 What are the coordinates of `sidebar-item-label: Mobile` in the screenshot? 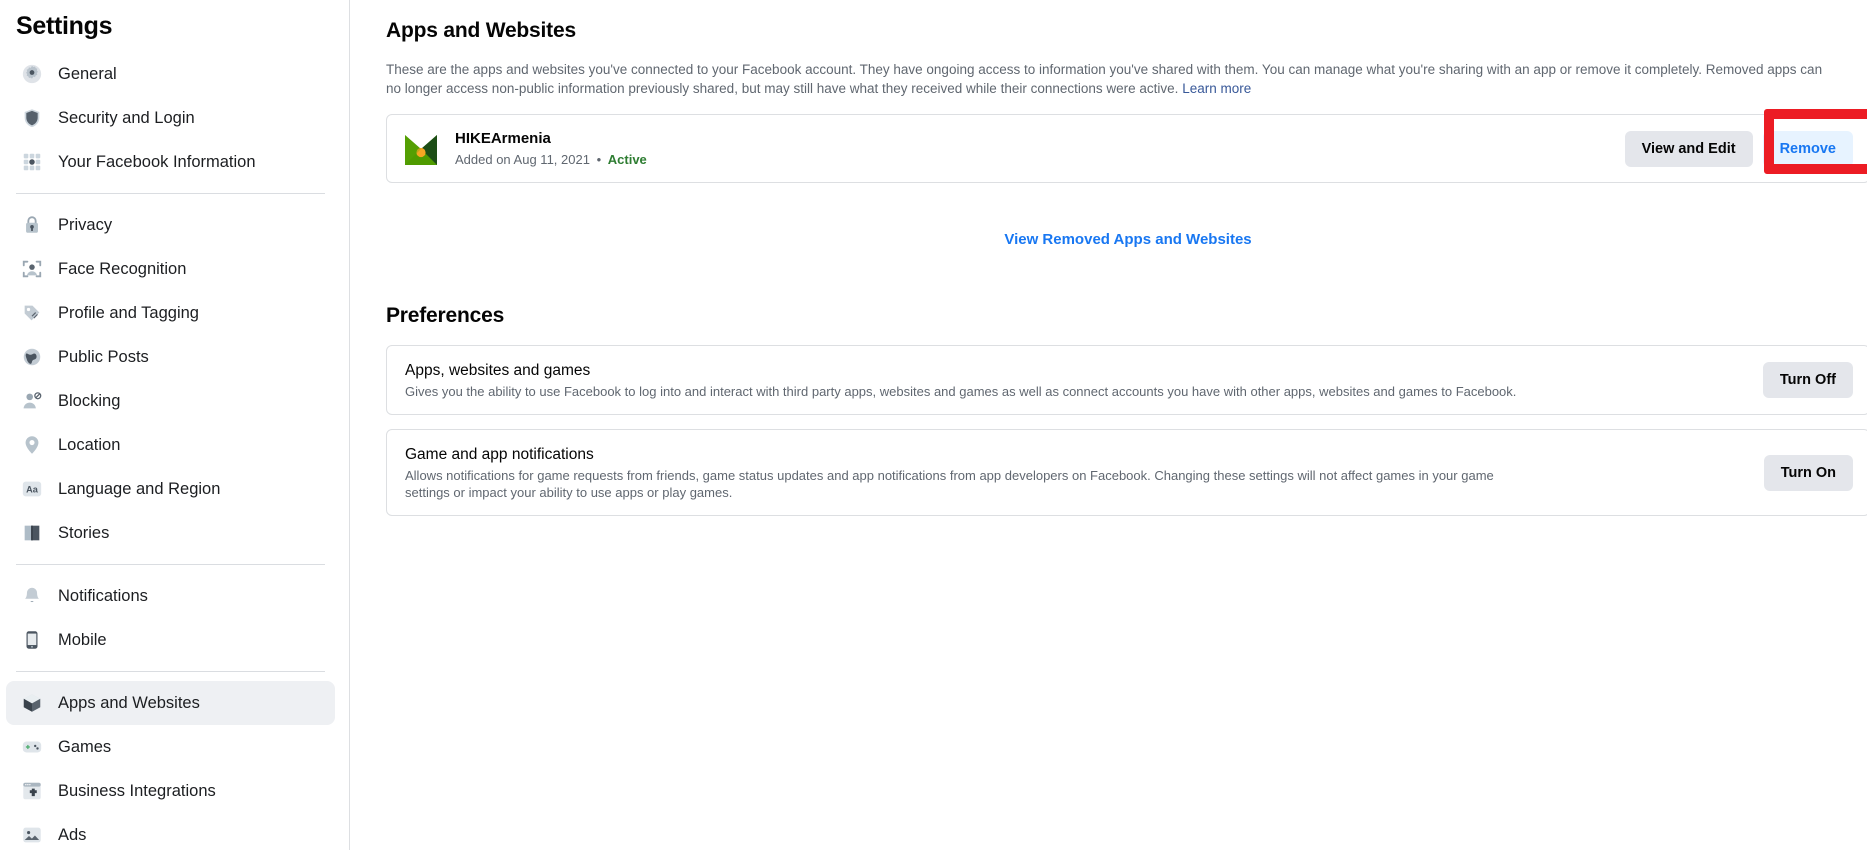 It's located at (82, 640).